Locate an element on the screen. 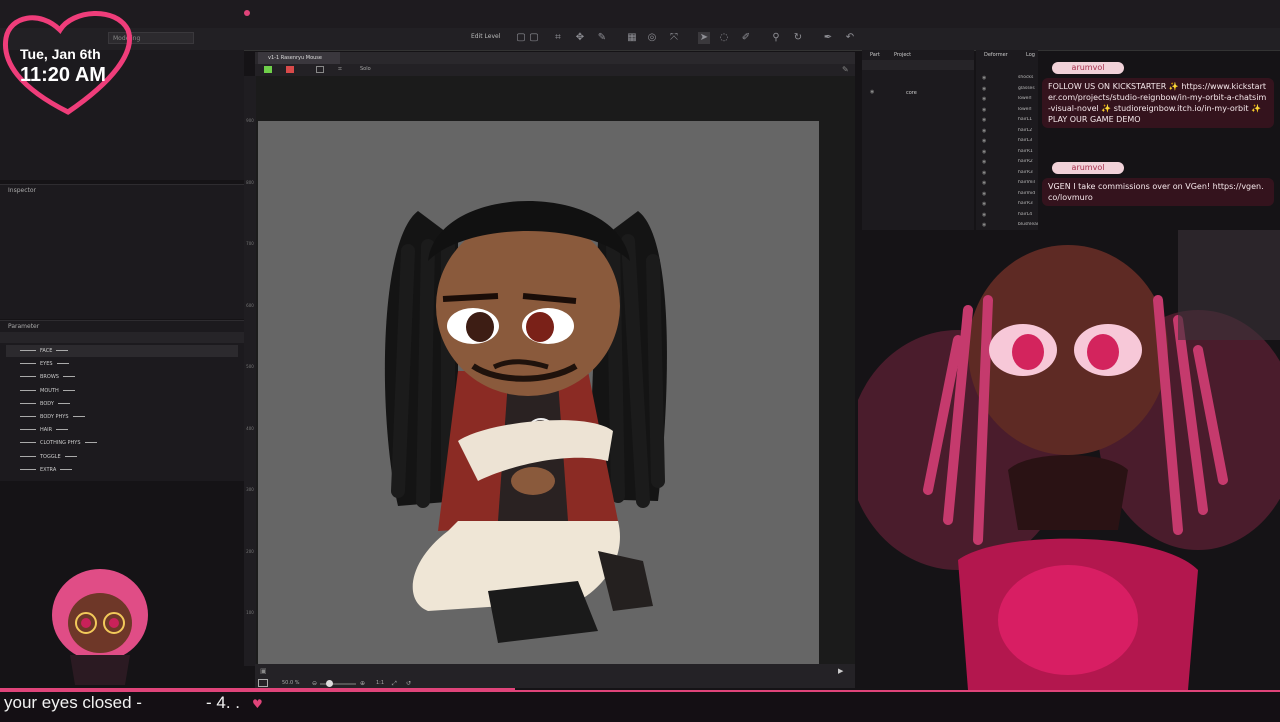 This screenshot has width=1280, height=722. undo-icon: ↶ is located at coordinates (850, 38).